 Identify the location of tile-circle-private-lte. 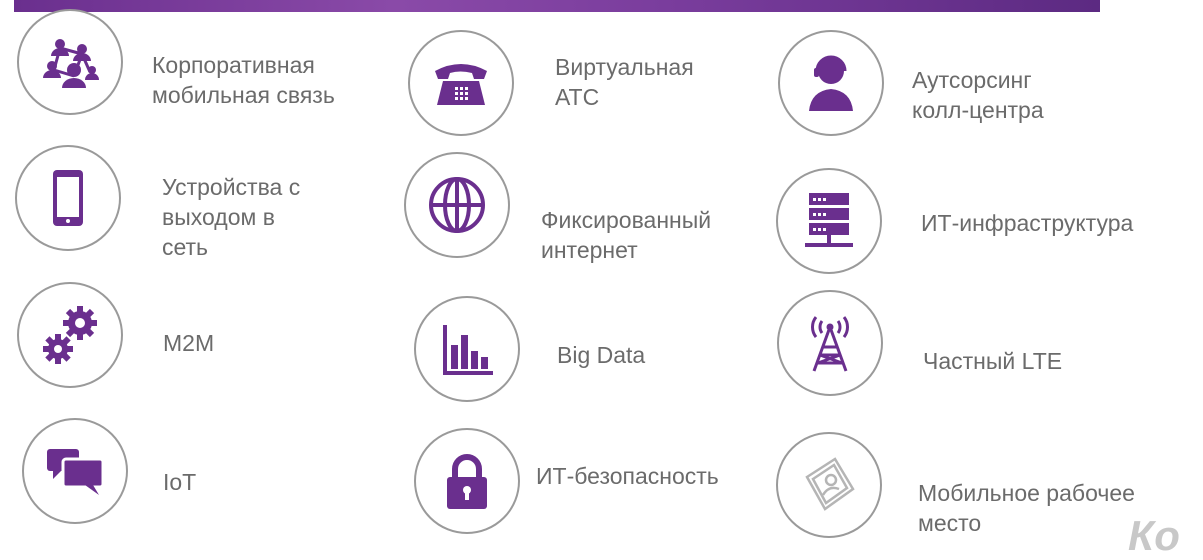
(830, 343).